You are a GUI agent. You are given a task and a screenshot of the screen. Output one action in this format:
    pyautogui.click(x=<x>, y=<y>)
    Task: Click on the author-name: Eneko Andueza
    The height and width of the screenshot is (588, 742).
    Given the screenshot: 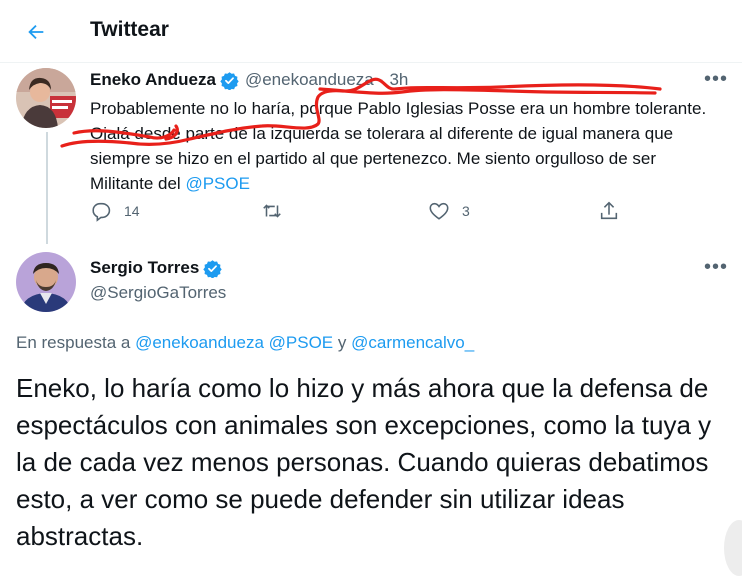 What is the action you would take?
    pyautogui.click(x=153, y=80)
    